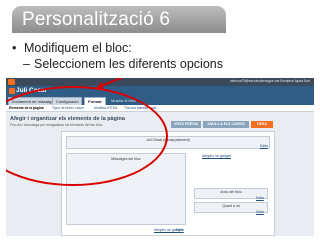 The image size is (320, 240). Describe the element at coordinates (186, 124) in the screenshot. I see `preview-button: VISTA PRÈVIA` at that location.